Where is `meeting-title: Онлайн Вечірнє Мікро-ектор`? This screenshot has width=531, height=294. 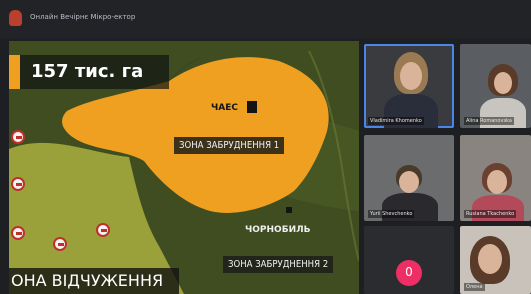 meeting-title: Онлайн Вечірнє Мікро-ектор is located at coordinates (83, 17).